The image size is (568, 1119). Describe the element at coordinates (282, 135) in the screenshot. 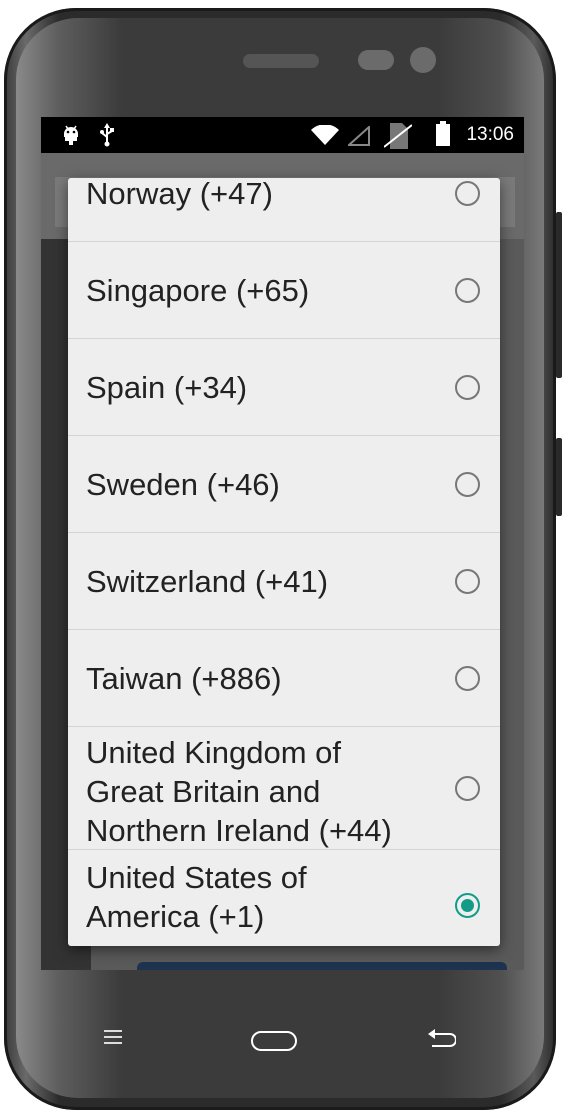

I see `status-bar: 13:06` at that location.